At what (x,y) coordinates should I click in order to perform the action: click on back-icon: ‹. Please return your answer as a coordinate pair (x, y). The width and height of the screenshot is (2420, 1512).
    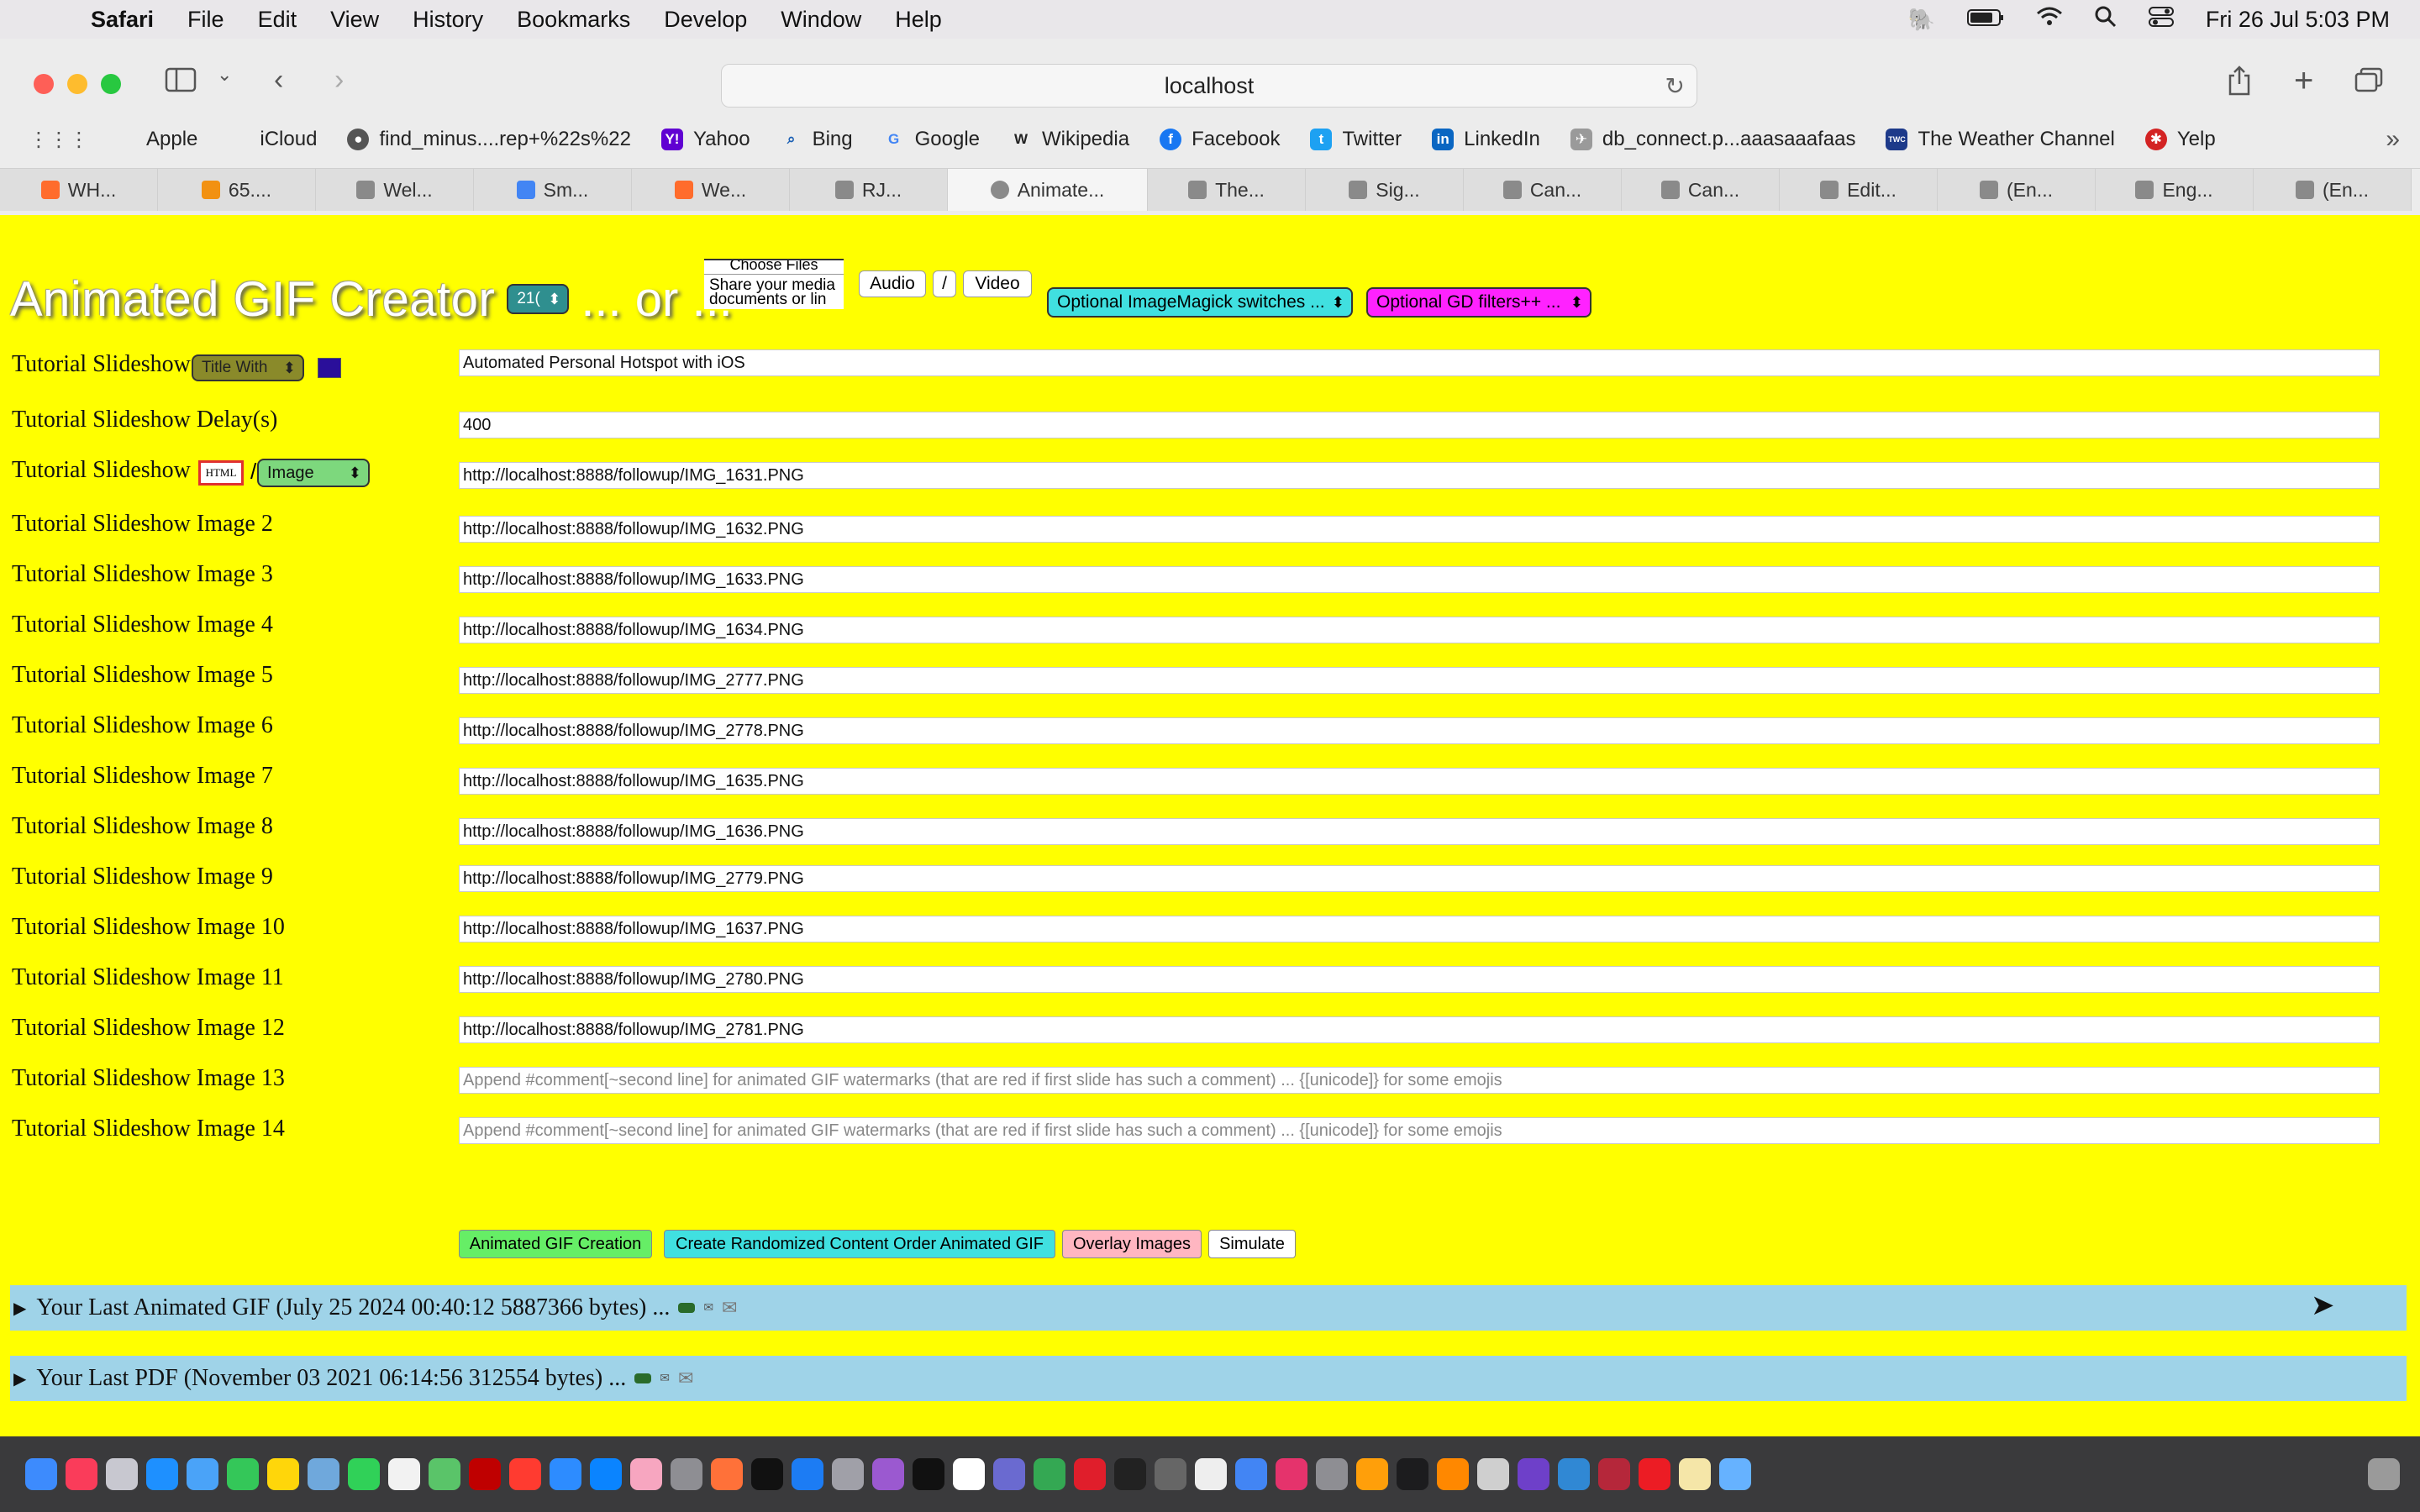
    Looking at the image, I should click on (278, 80).